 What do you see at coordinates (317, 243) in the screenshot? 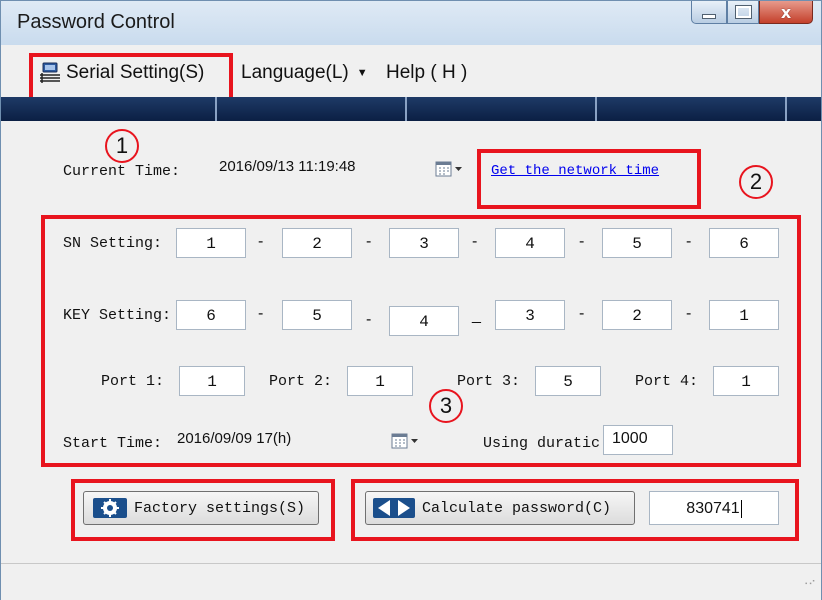
I see `sn-field-2: 2` at bounding box center [317, 243].